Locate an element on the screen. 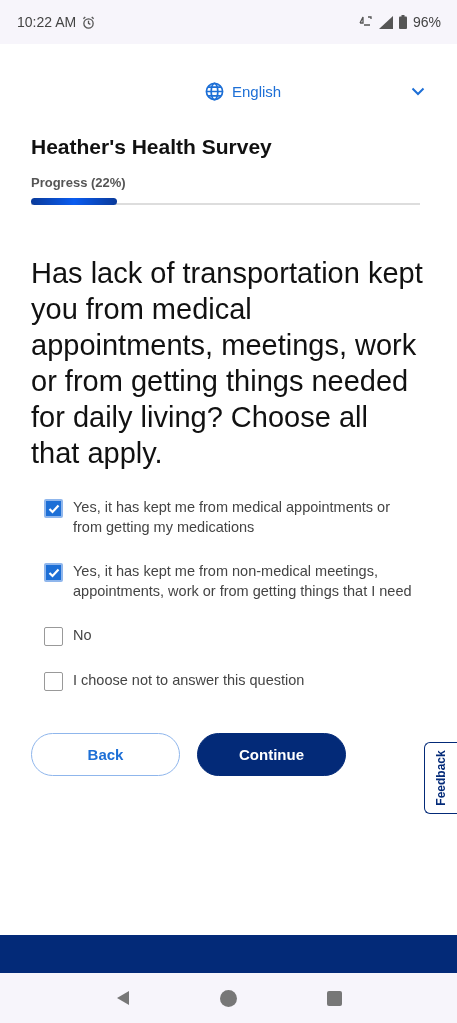 This screenshot has width=457, height=1023. language-selector: English is located at coordinates (315, 91).